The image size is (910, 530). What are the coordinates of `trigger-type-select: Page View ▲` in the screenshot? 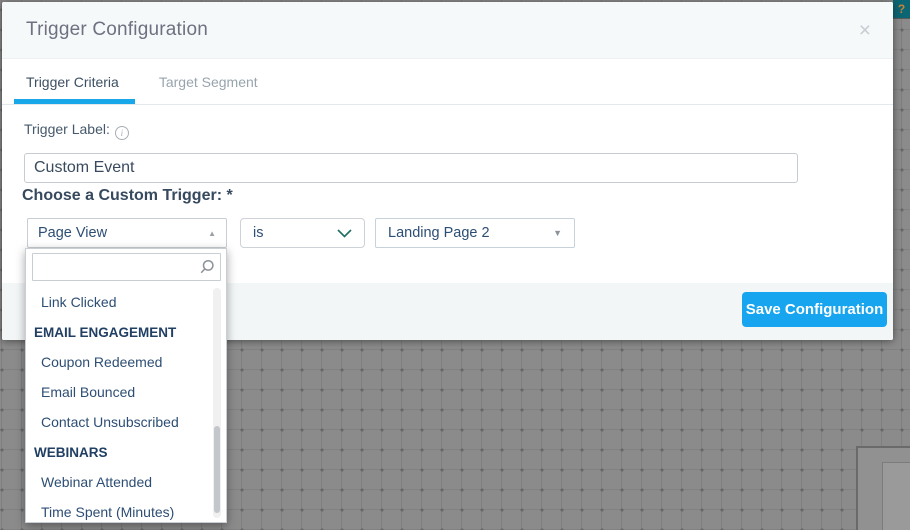 It's located at (127, 233).